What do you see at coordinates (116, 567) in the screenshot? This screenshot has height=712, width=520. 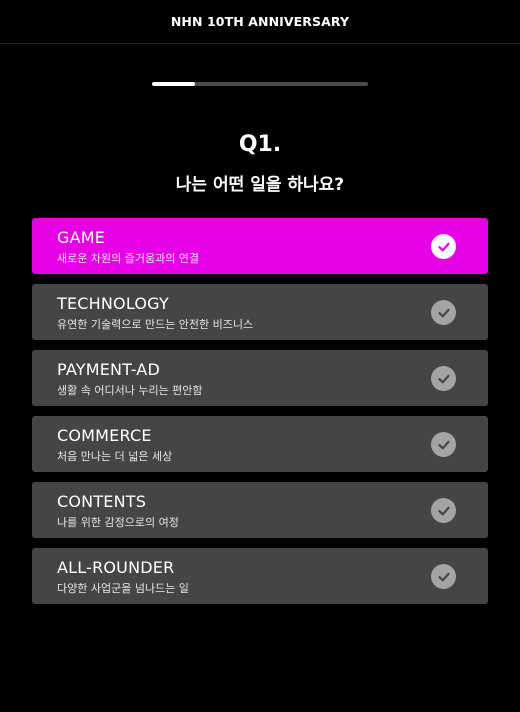 I see `option-title: ALL-ROUNDER` at bounding box center [116, 567].